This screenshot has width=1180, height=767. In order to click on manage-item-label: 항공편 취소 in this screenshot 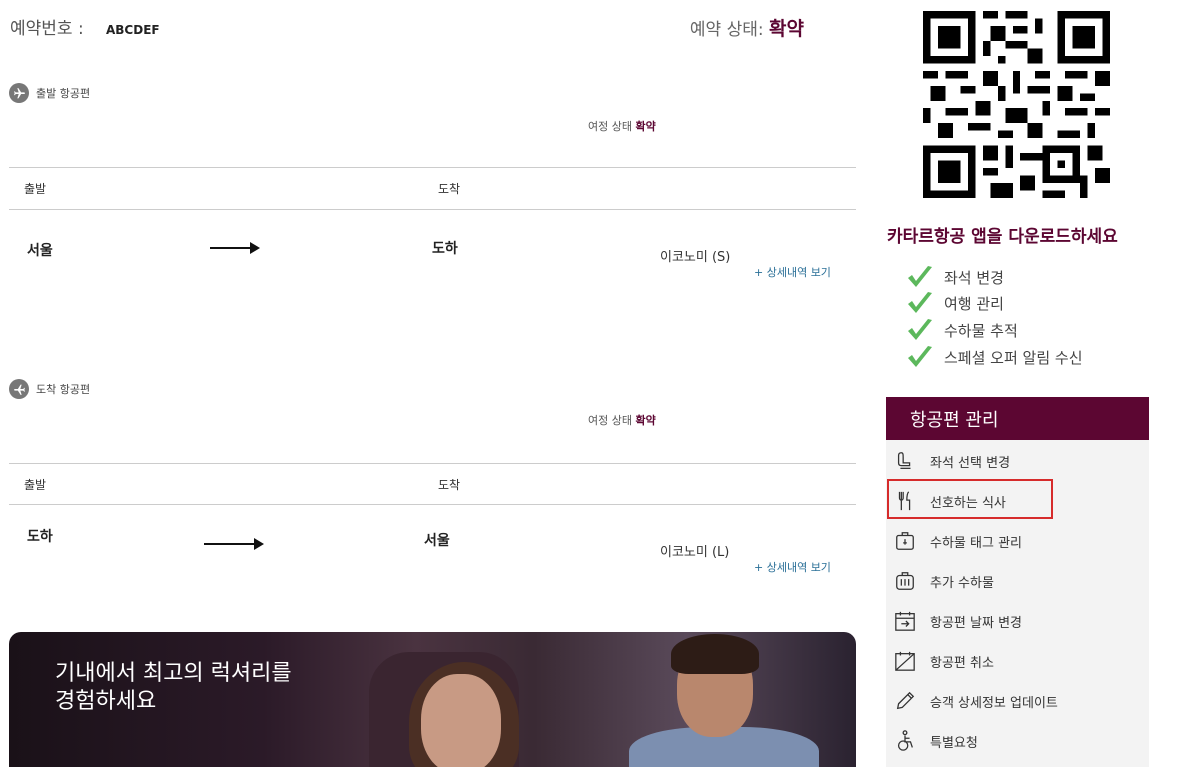, I will do `click(962, 663)`.